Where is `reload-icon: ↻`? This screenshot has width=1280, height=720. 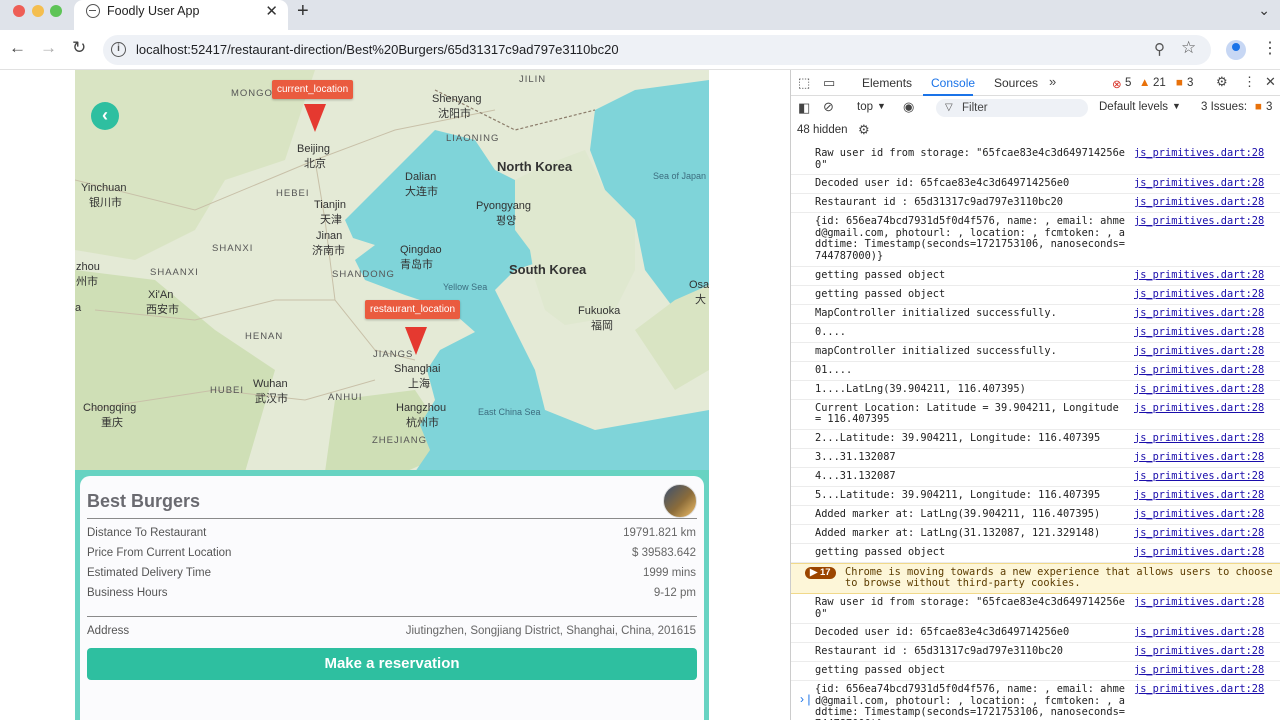 reload-icon: ↻ is located at coordinates (79, 48).